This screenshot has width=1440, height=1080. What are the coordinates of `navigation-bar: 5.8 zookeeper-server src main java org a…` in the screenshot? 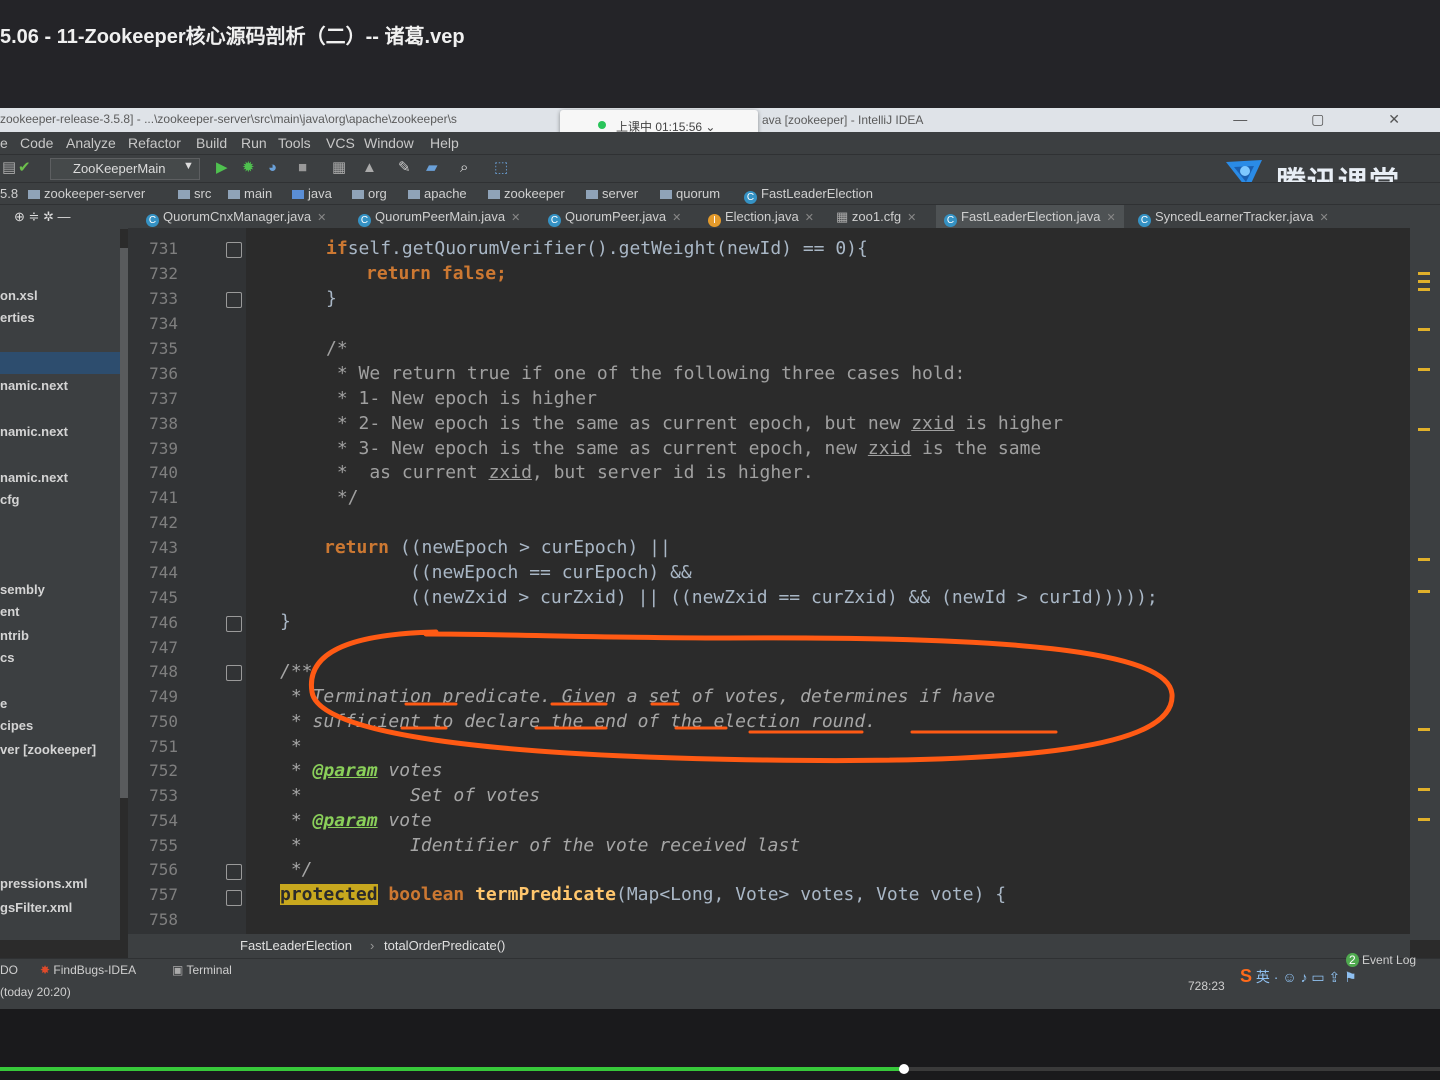 It's located at (720, 193).